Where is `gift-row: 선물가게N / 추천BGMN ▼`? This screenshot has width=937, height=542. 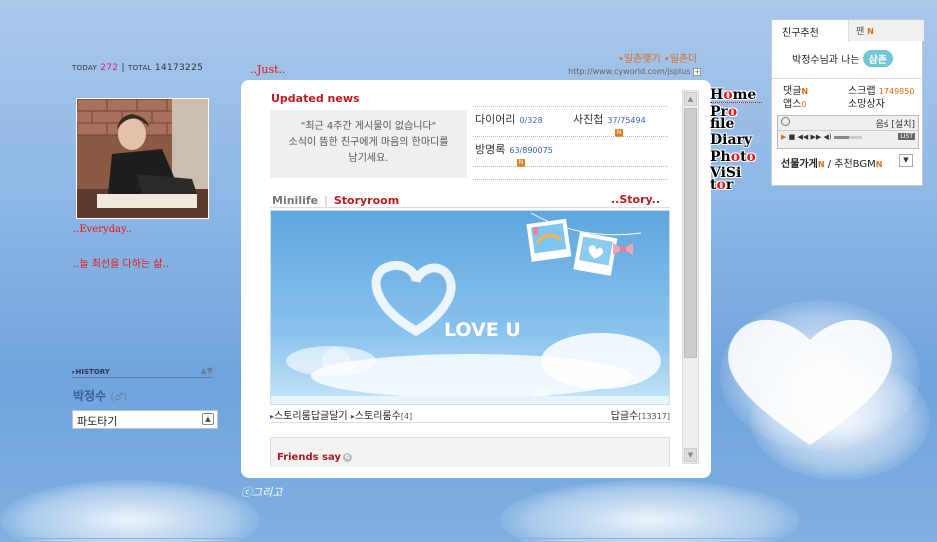
gift-row: 선물가게N / 추천BGMN ▼ is located at coordinates (847, 159).